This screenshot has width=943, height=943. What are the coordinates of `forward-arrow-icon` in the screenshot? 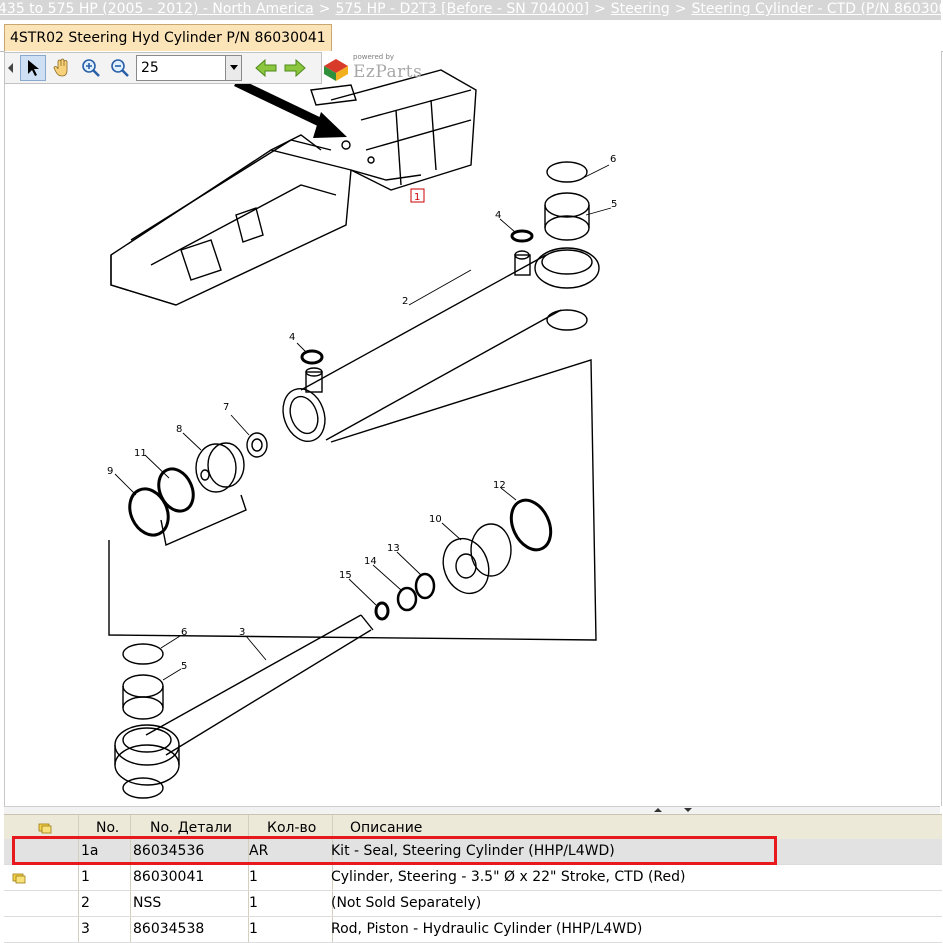 It's located at (295, 68).